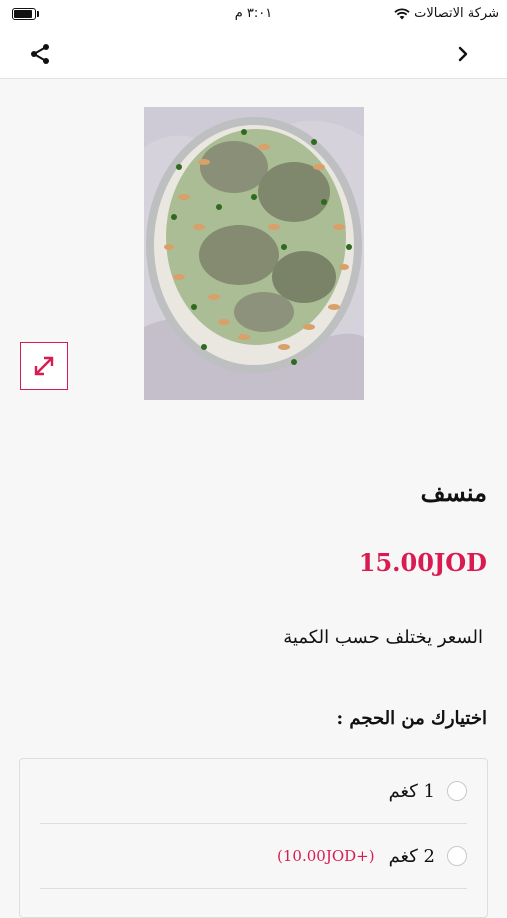 This screenshot has width=507, height=918. What do you see at coordinates (253, 15) in the screenshot?
I see `status-bar: ٣:٠١ م شركة الاتصالات` at bounding box center [253, 15].